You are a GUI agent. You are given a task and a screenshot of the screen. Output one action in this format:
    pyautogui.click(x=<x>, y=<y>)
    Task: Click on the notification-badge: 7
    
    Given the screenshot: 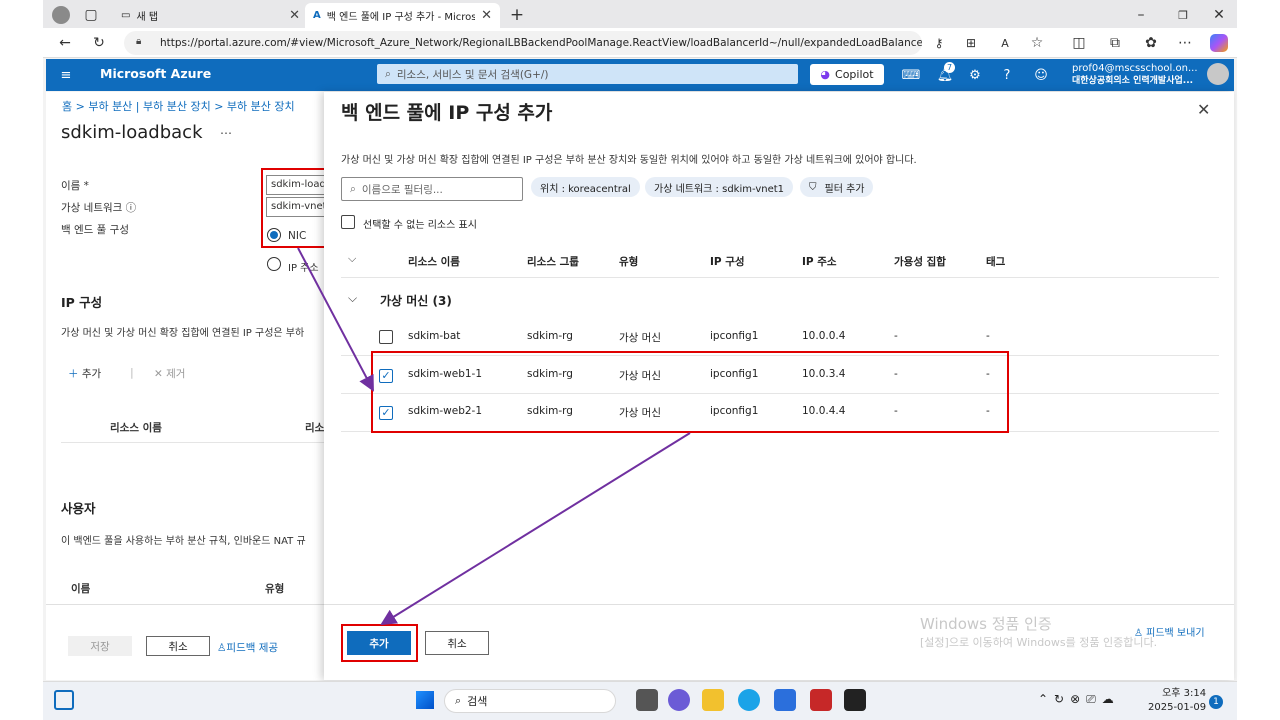 What is the action you would take?
    pyautogui.click(x=949, y=67)
    